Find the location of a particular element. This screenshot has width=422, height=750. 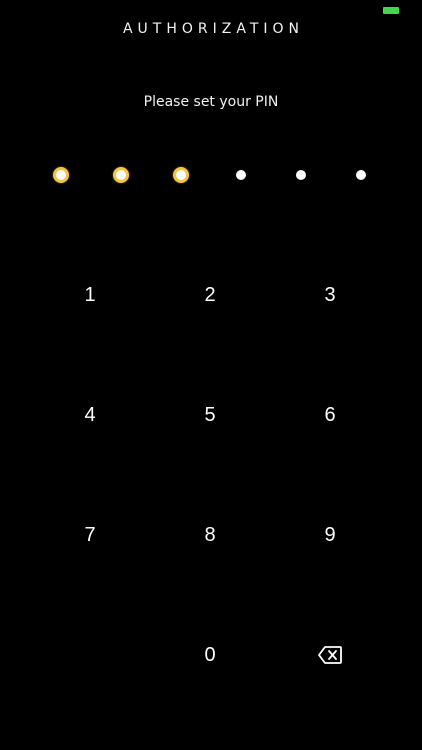

key-4: 4 is located at coordinates (90, 415).